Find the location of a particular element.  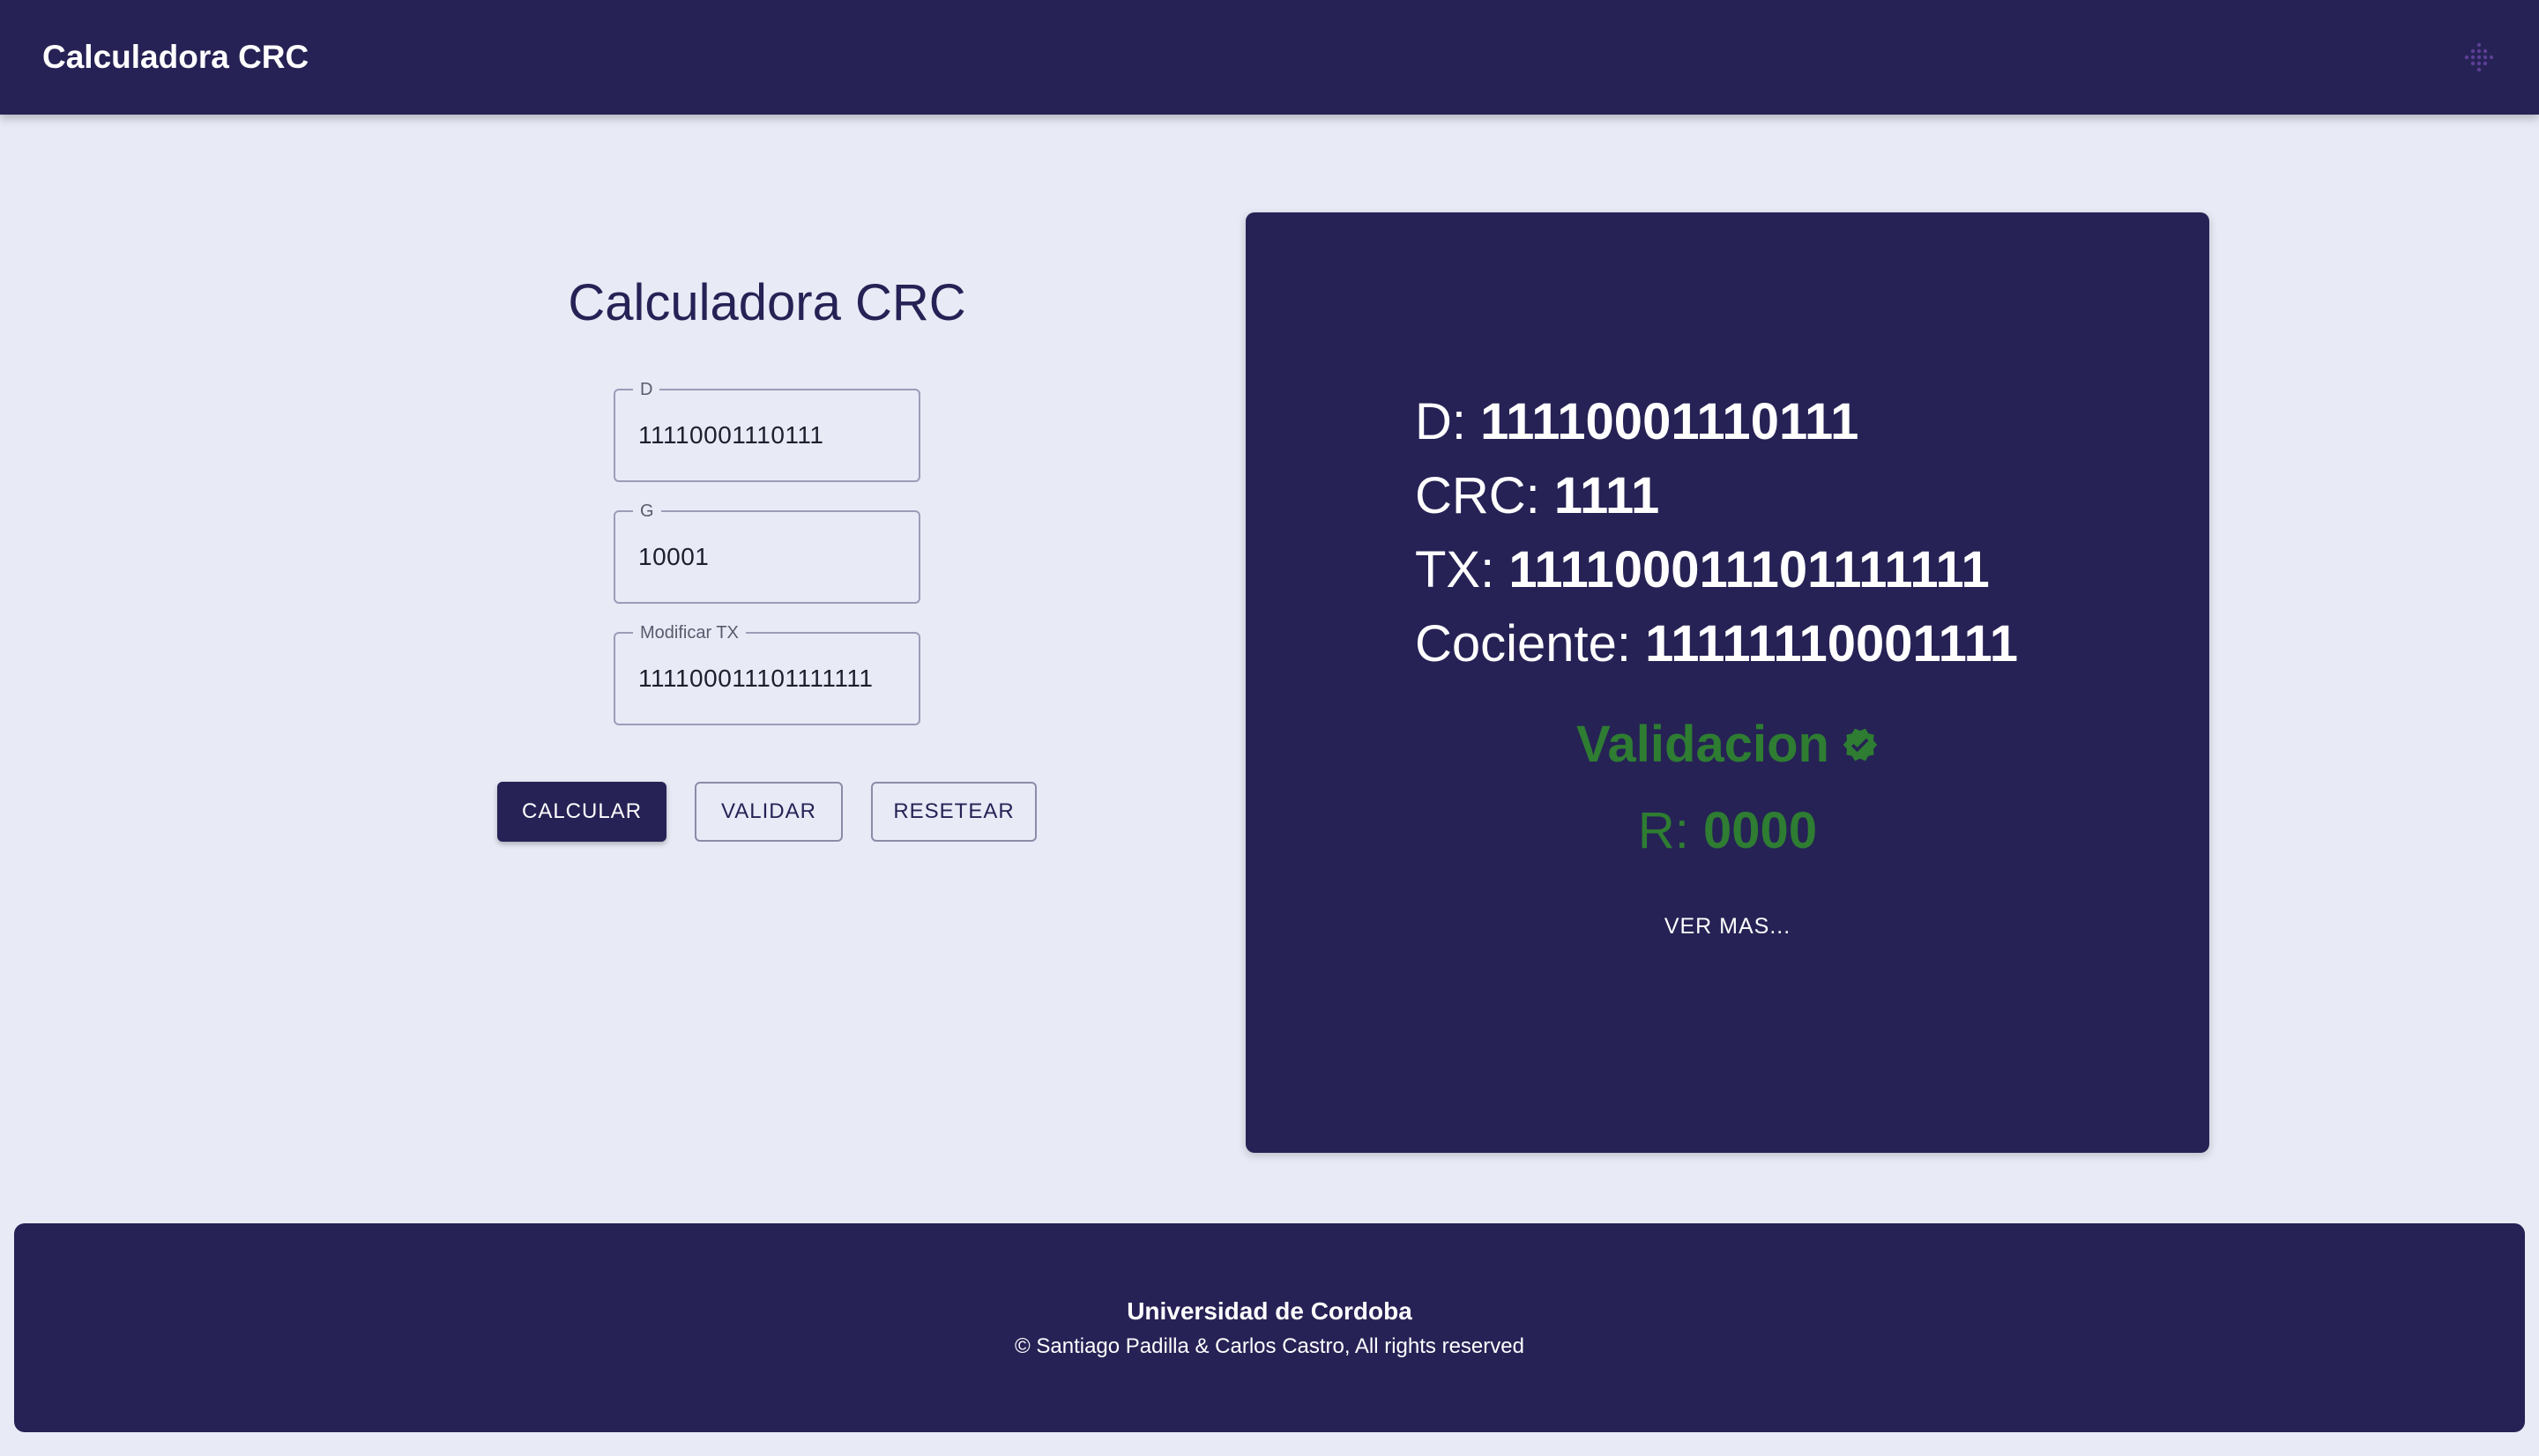

g-input is located at coordinates (767, 557).